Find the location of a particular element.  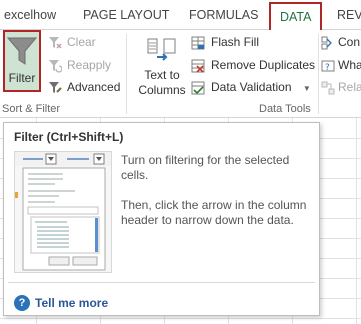

tab-formulas: FORMULAS is located at coordinates (223, 16).